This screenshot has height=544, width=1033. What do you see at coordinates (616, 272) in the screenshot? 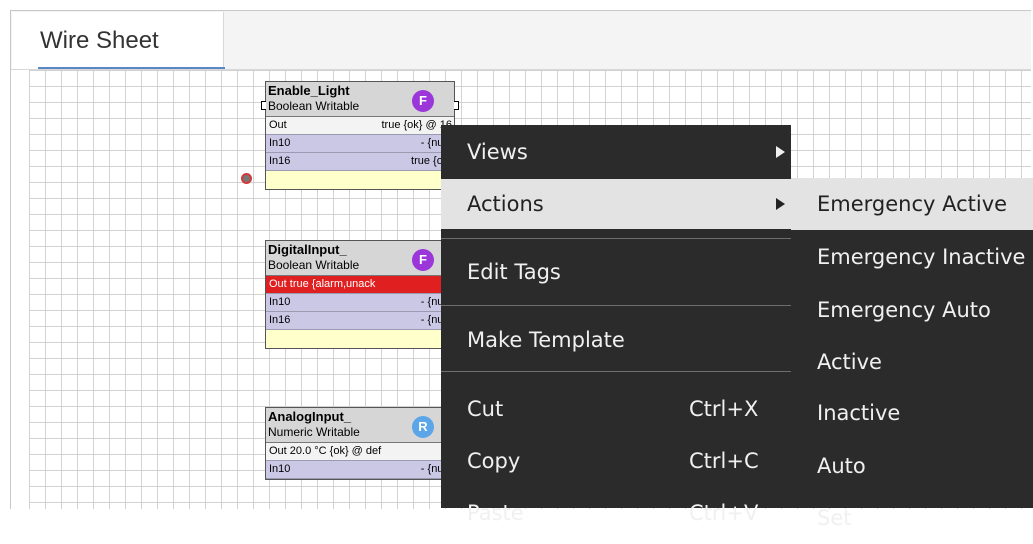
I see `menu-item-edit-tags: Edit Tags` at bounding box center [616, 272].